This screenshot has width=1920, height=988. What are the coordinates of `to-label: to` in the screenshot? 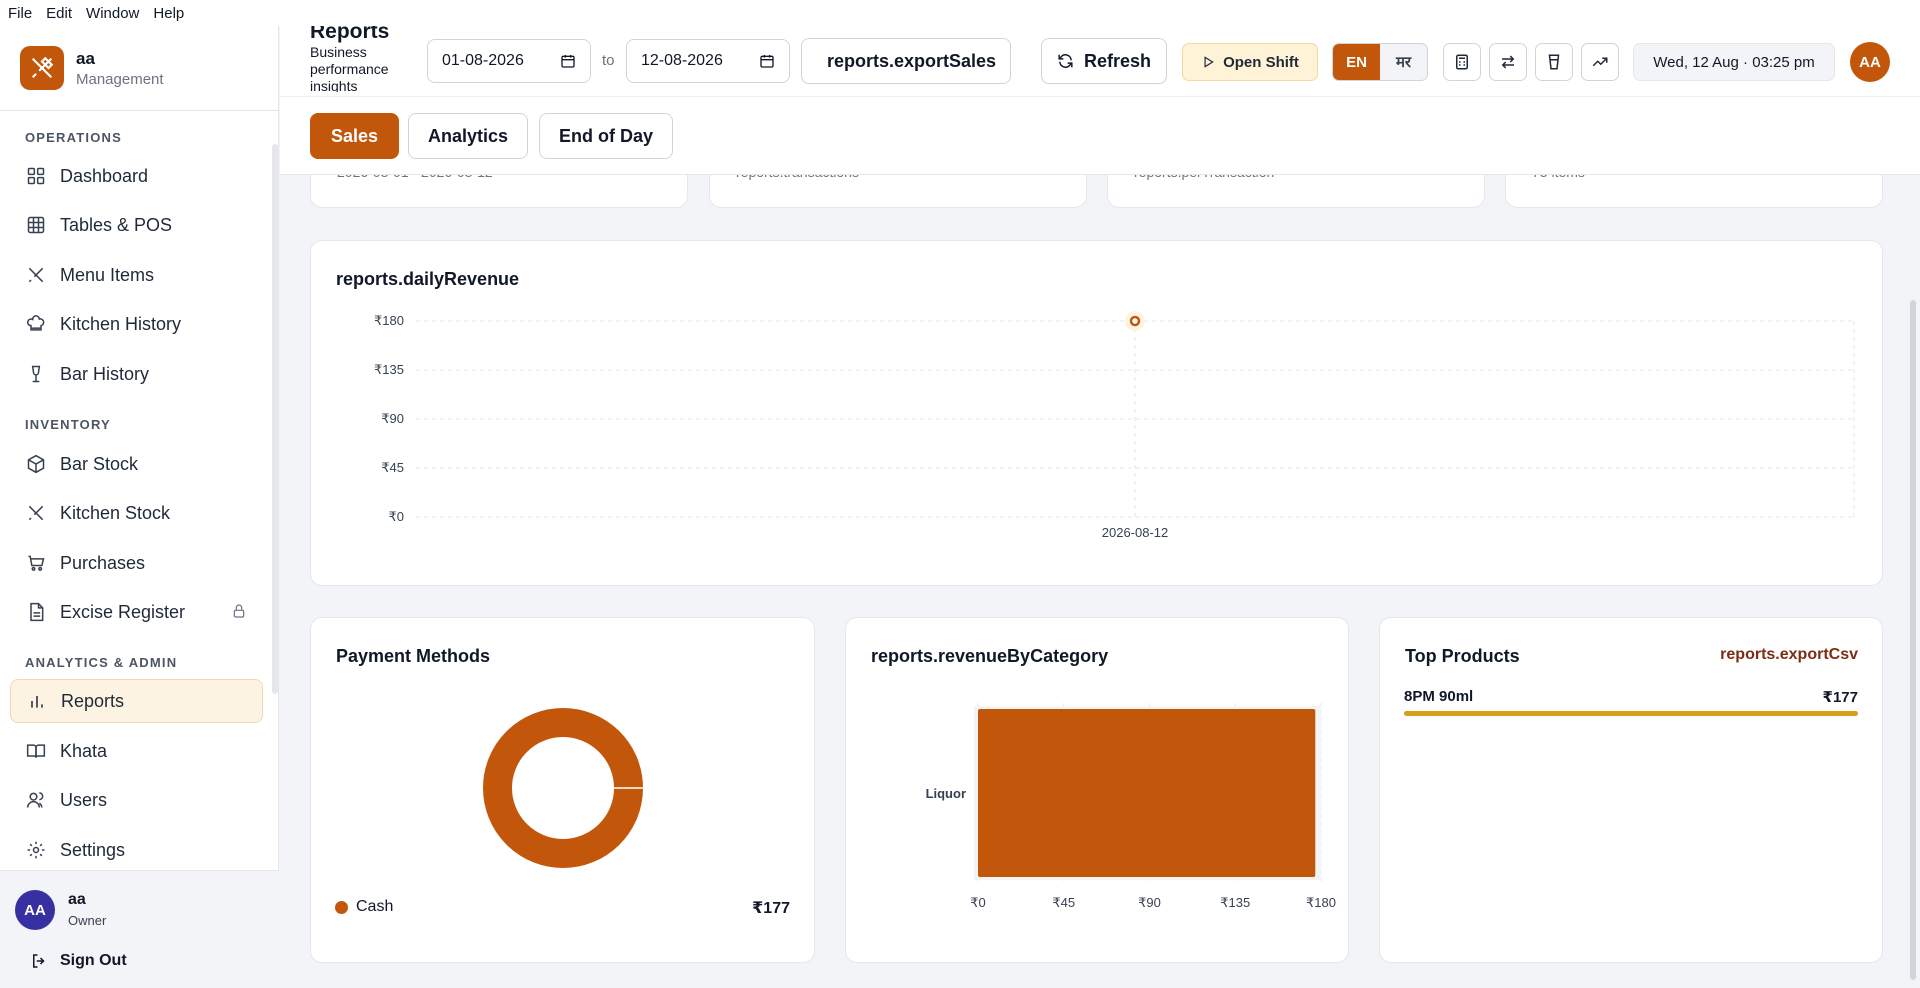 It's located at (608, 60).